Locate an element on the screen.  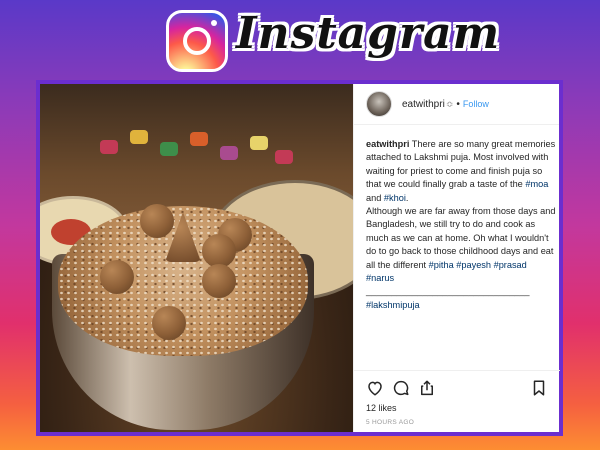
hashtag-narus: #narus is located at coordinates (380, 278).